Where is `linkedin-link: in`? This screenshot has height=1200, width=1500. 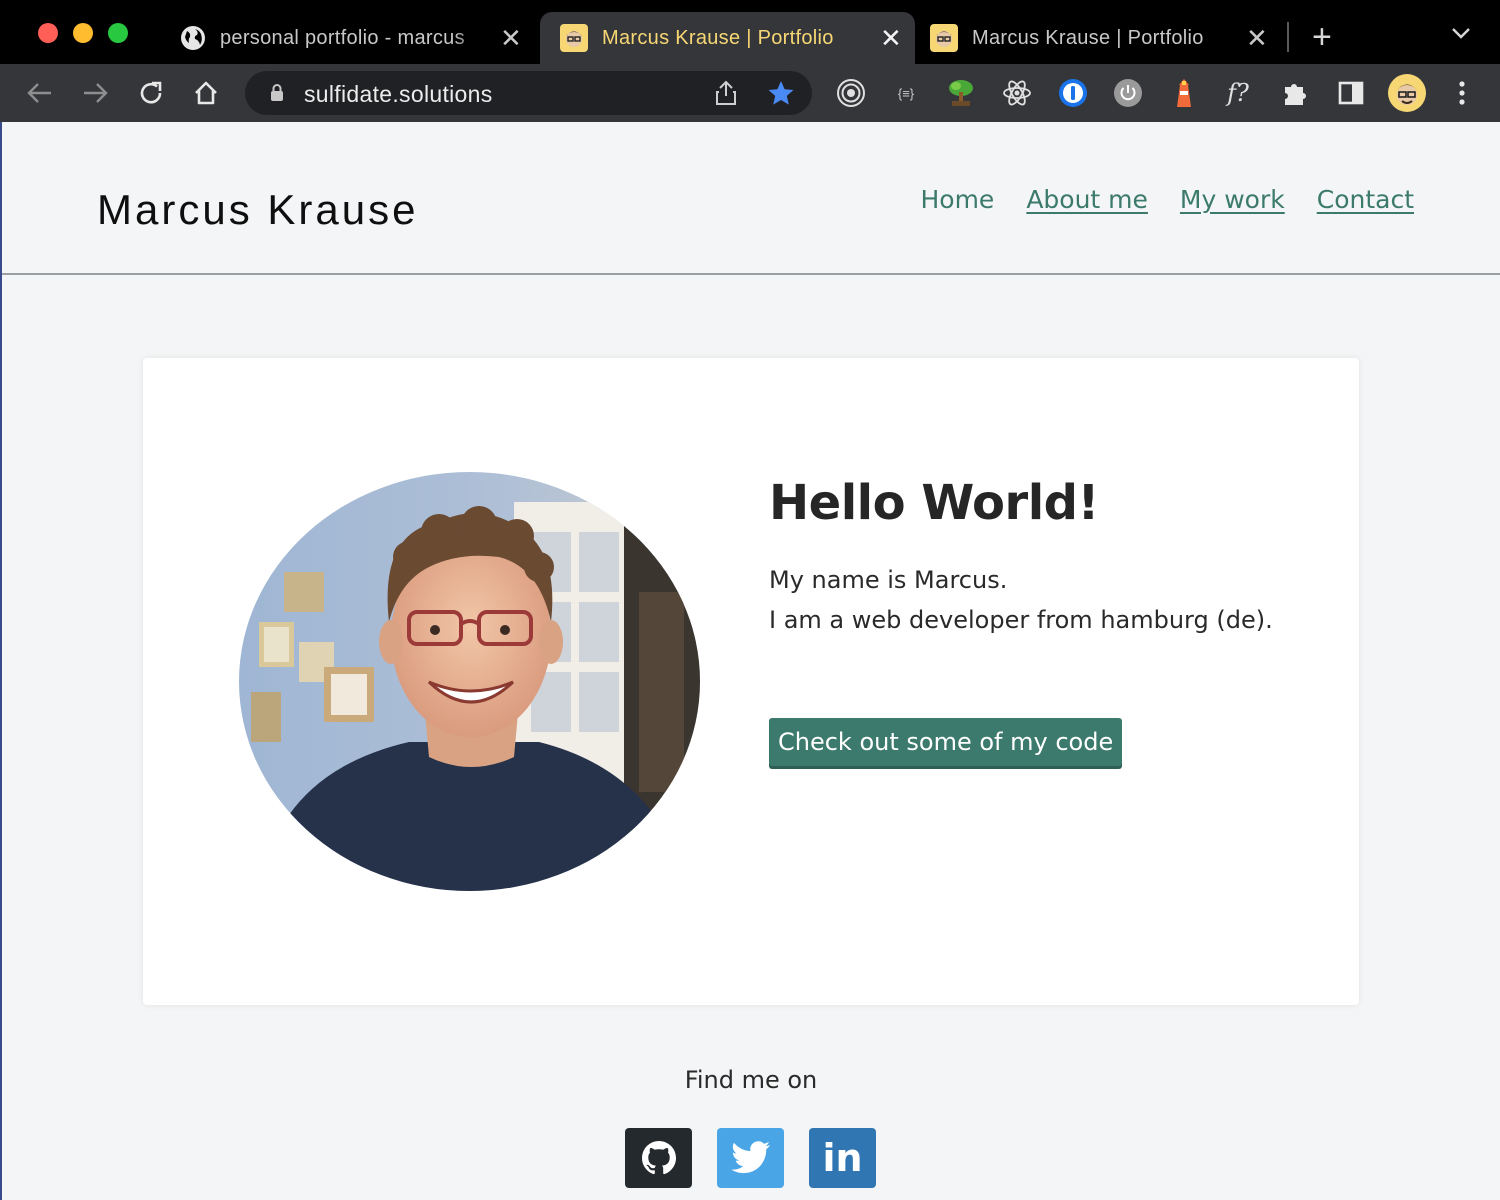
linkedin-link: in is located at coordinates (842, 1158).